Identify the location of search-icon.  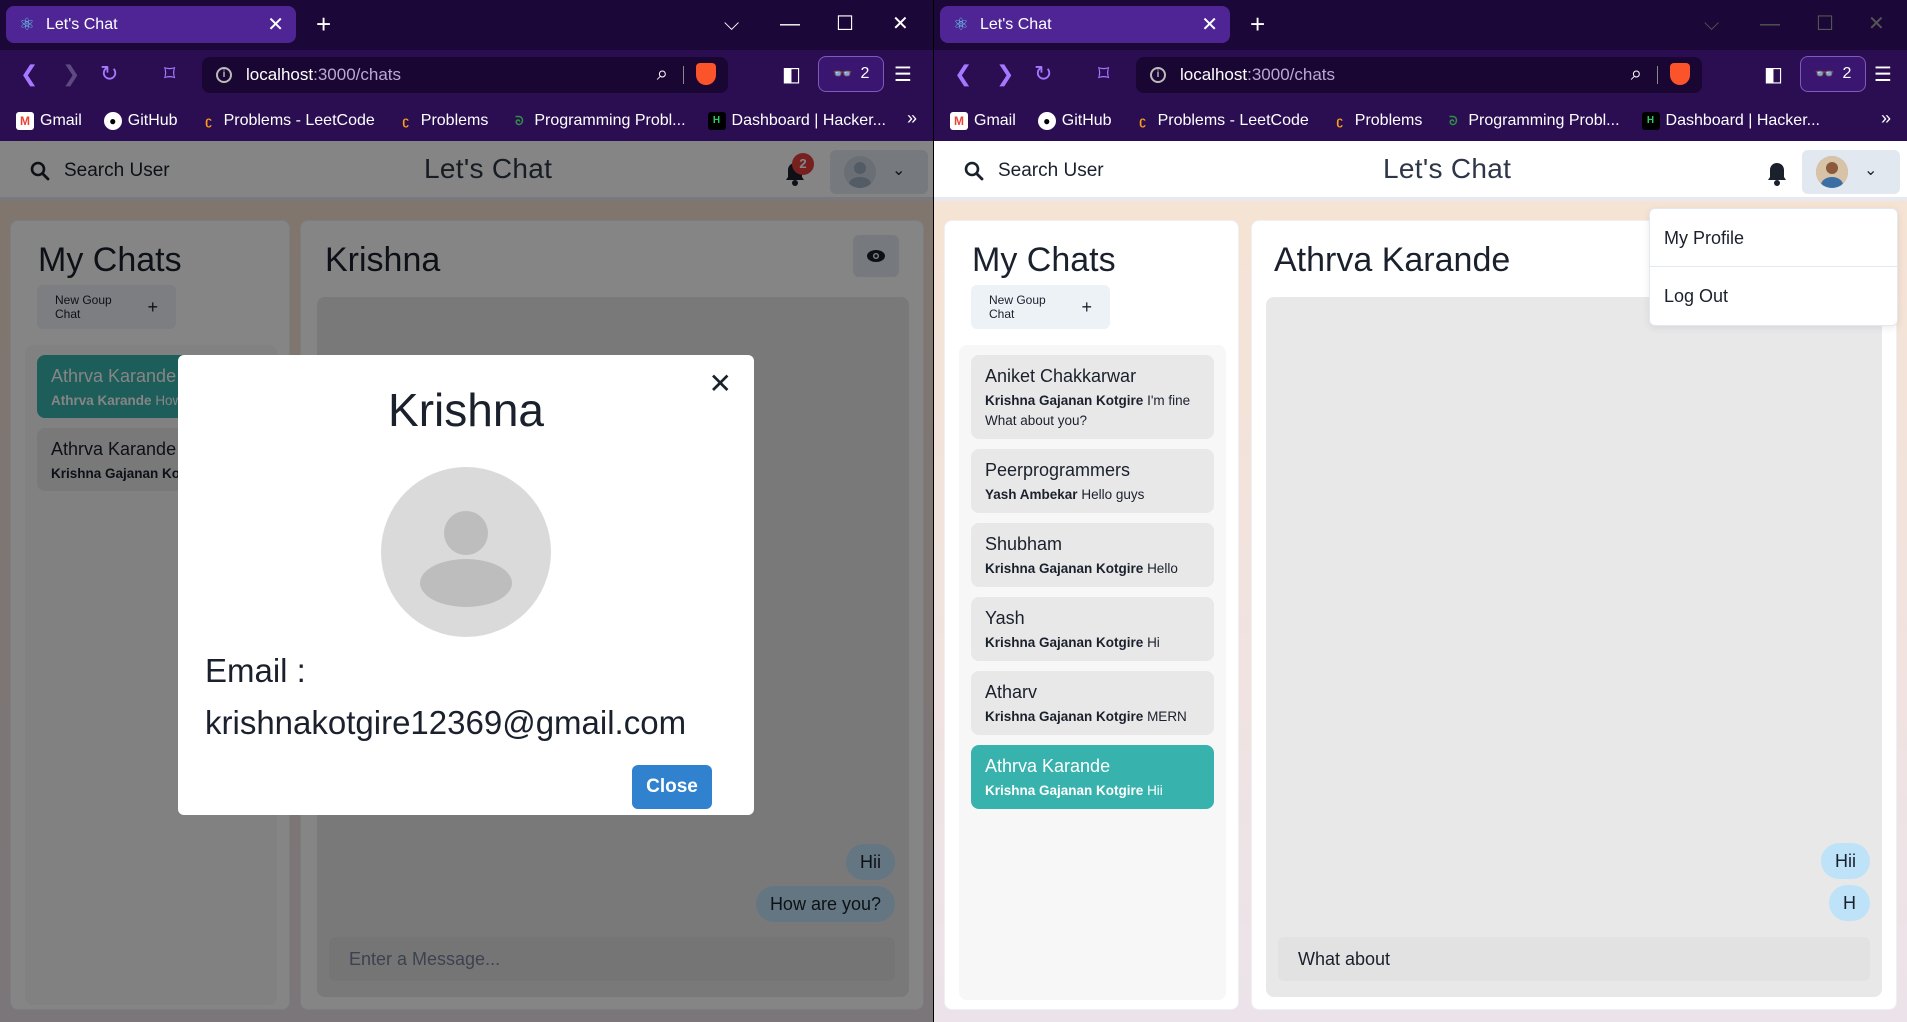
(974, 171).